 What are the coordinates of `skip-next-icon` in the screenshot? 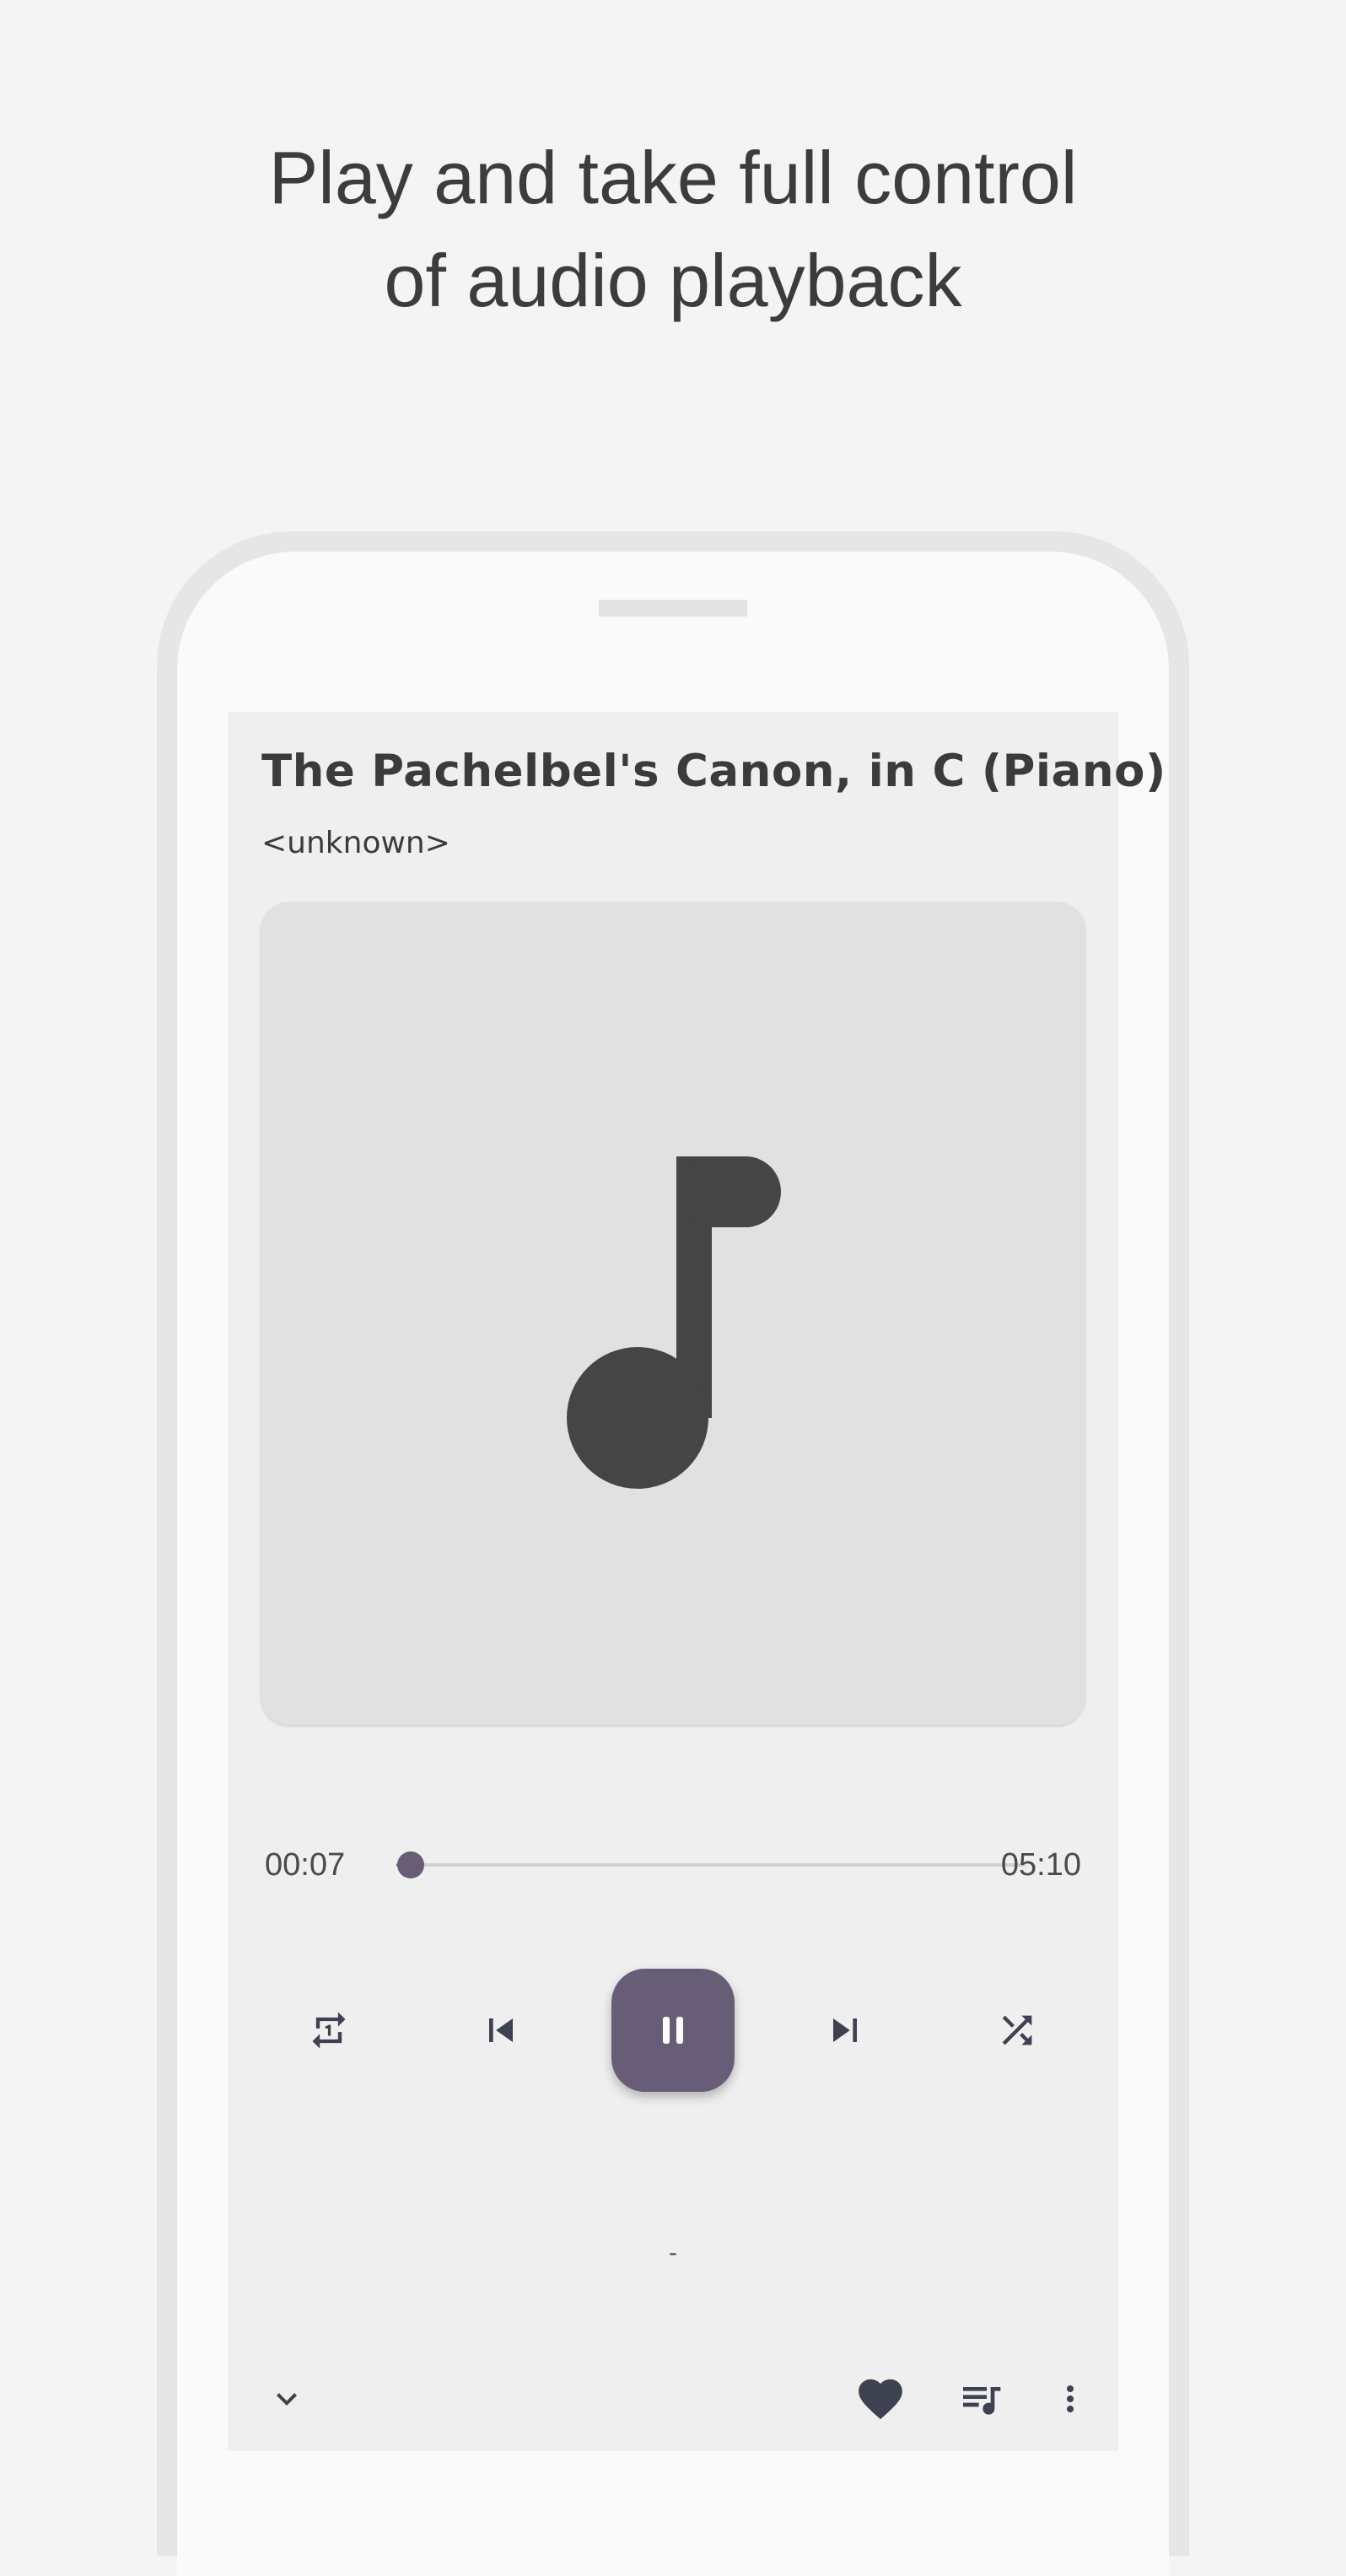 It's located at (845, 2030).